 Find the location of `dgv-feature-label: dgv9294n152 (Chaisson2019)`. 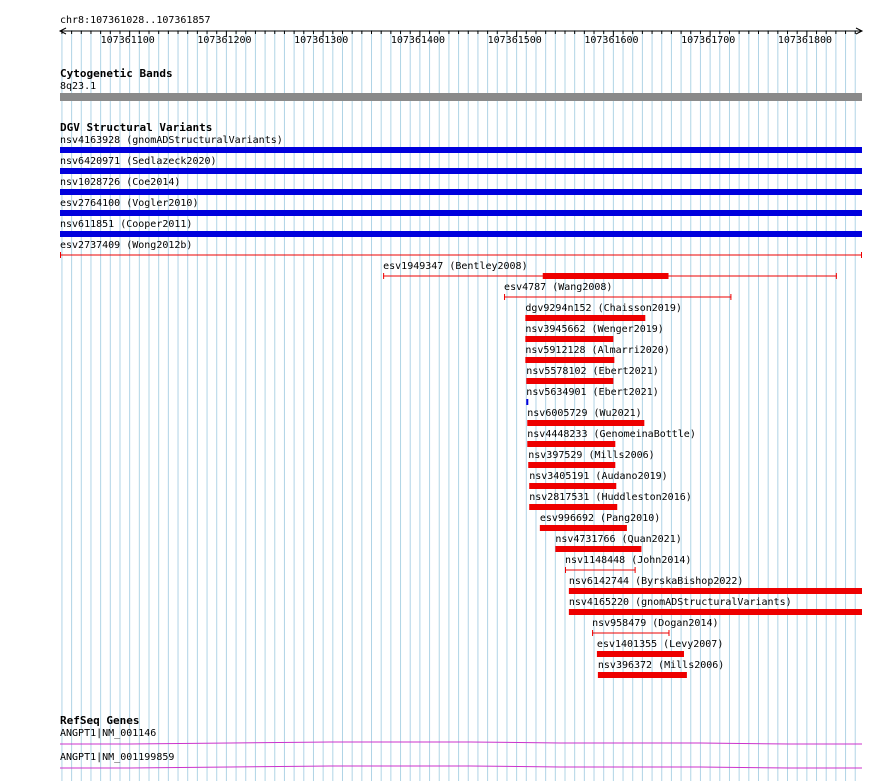

dgv-feature-label: dgv9294n152 (Chaisson2019) is located at coordinates (603, 308).